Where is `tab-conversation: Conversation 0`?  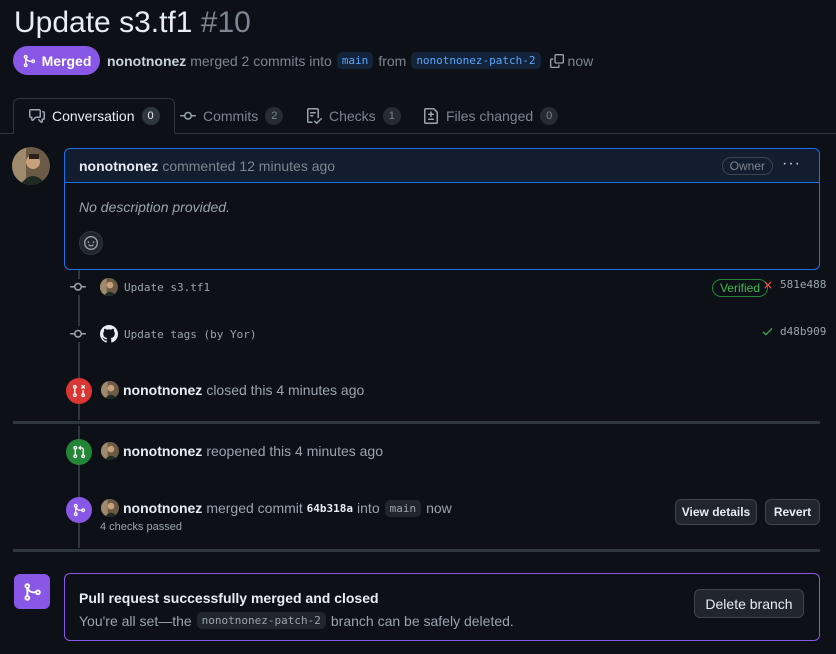 tab-conversation: Conversation 0 is located at coordinates (94, 116).